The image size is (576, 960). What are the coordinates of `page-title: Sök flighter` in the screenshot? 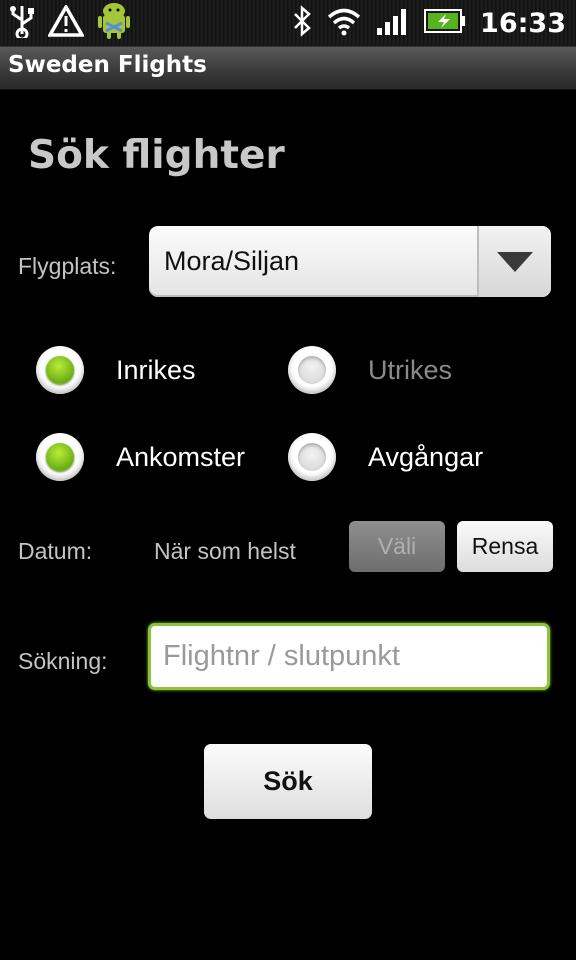 It's located at (156, 155).